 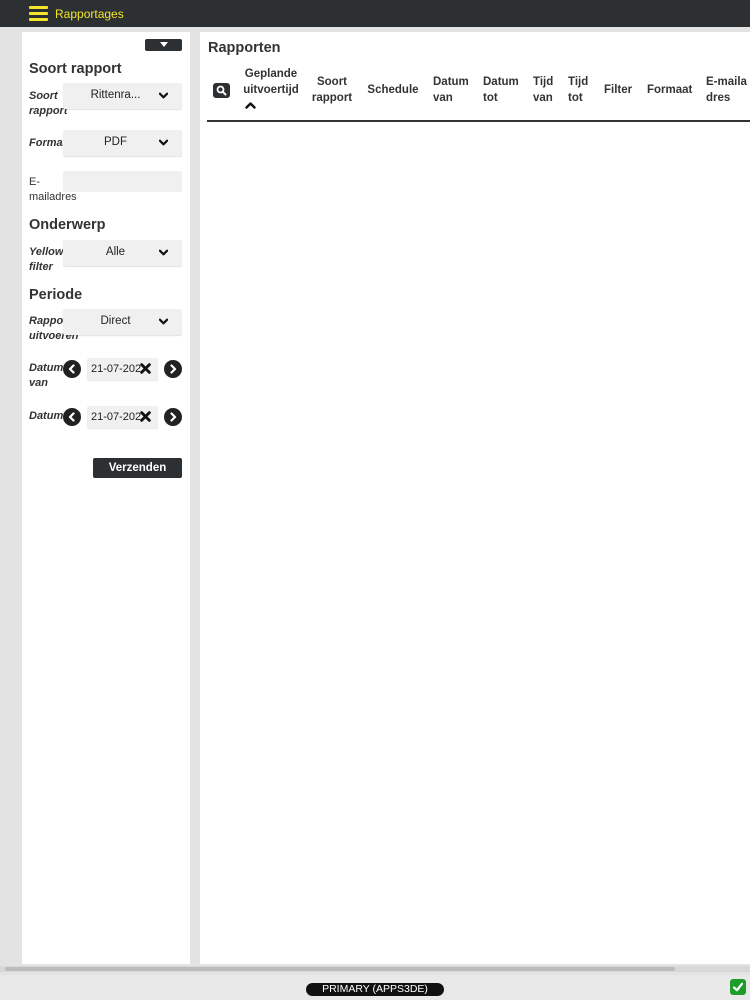 What do you see at coordinates (738, 987) in the screenshot?
I see `check-icon` at bounding box center [738, 987].